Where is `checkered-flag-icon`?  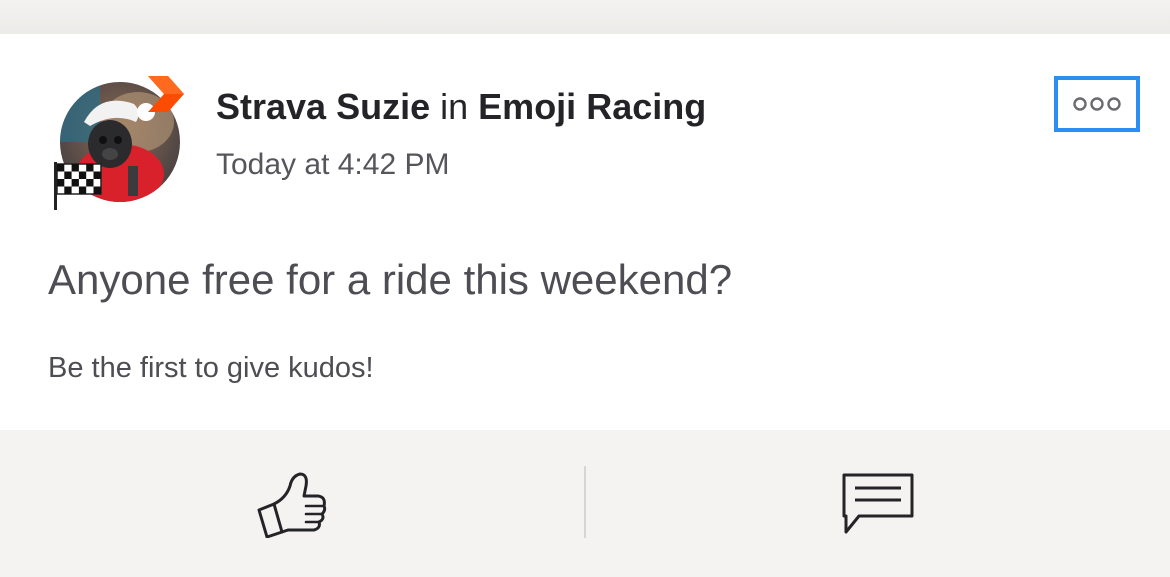 checkered-flag-icon is located at coordinates (78, 186).